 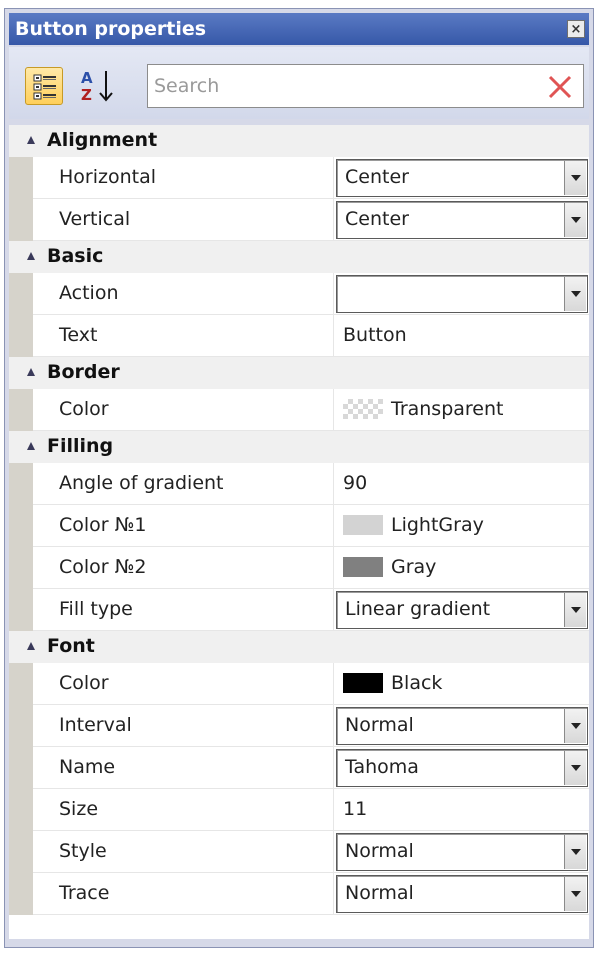 I want to click on property-row-action: Action, so click(x=299, y=294).